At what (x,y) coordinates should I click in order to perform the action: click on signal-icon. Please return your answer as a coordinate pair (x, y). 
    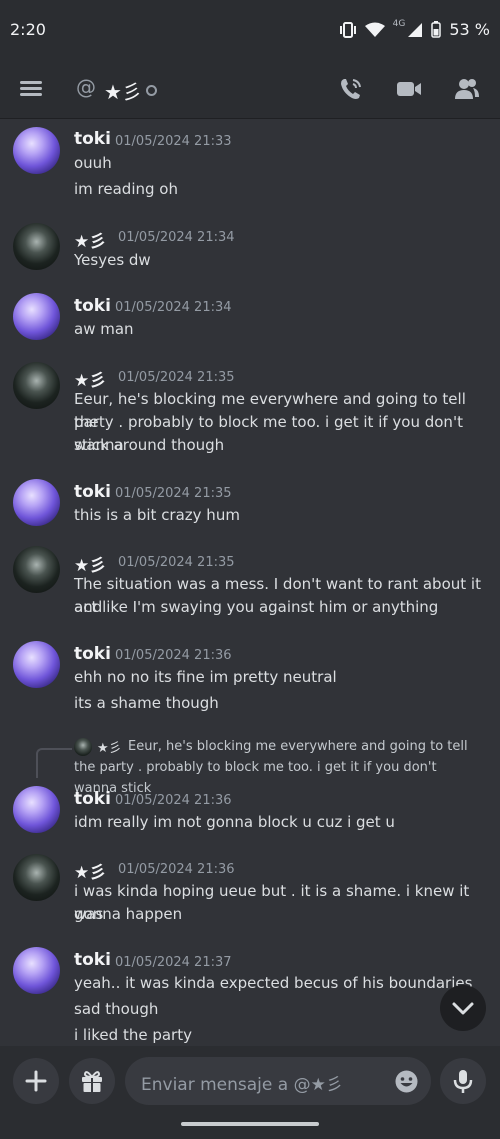
    Looking at the image, I should click on (415, 29).